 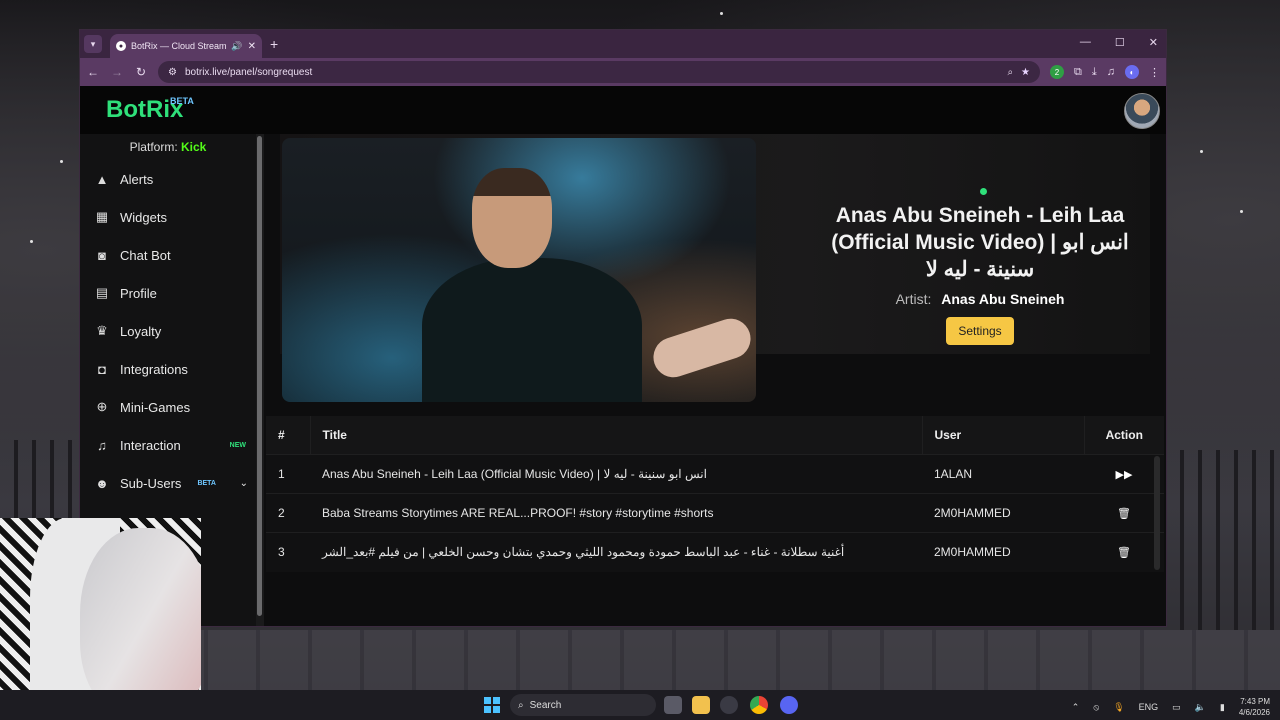 What do you see at coordinates (151, 483) in the screenshot?
I see `sidebar-item-label: Sub-Users` at bounding box center [151, 483].